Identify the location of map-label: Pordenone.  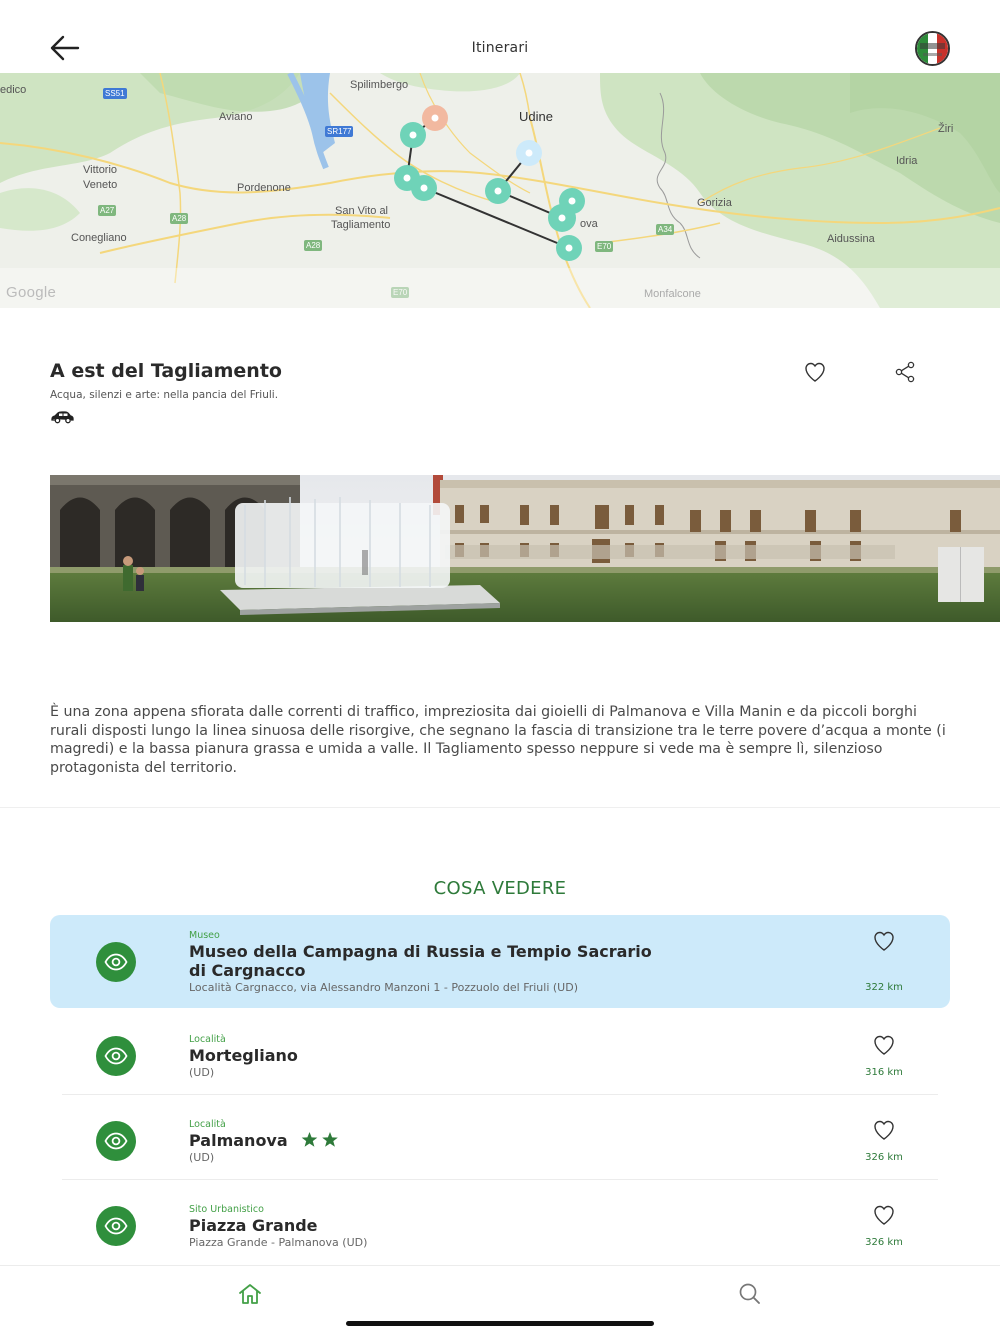
(264, 188).